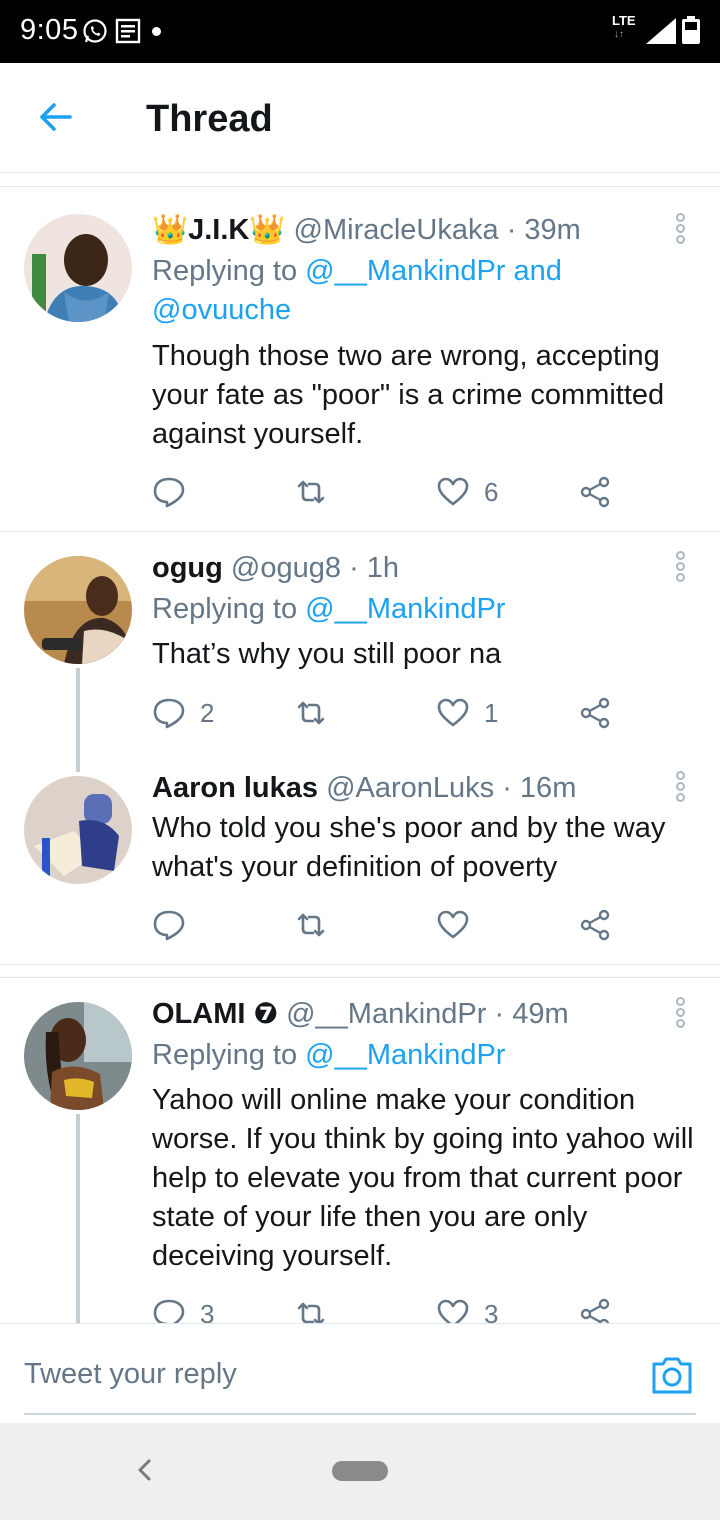 This screenshot has width=720, height=1520. I want to click on tweet-time: · 49m, so click(531, 1014).